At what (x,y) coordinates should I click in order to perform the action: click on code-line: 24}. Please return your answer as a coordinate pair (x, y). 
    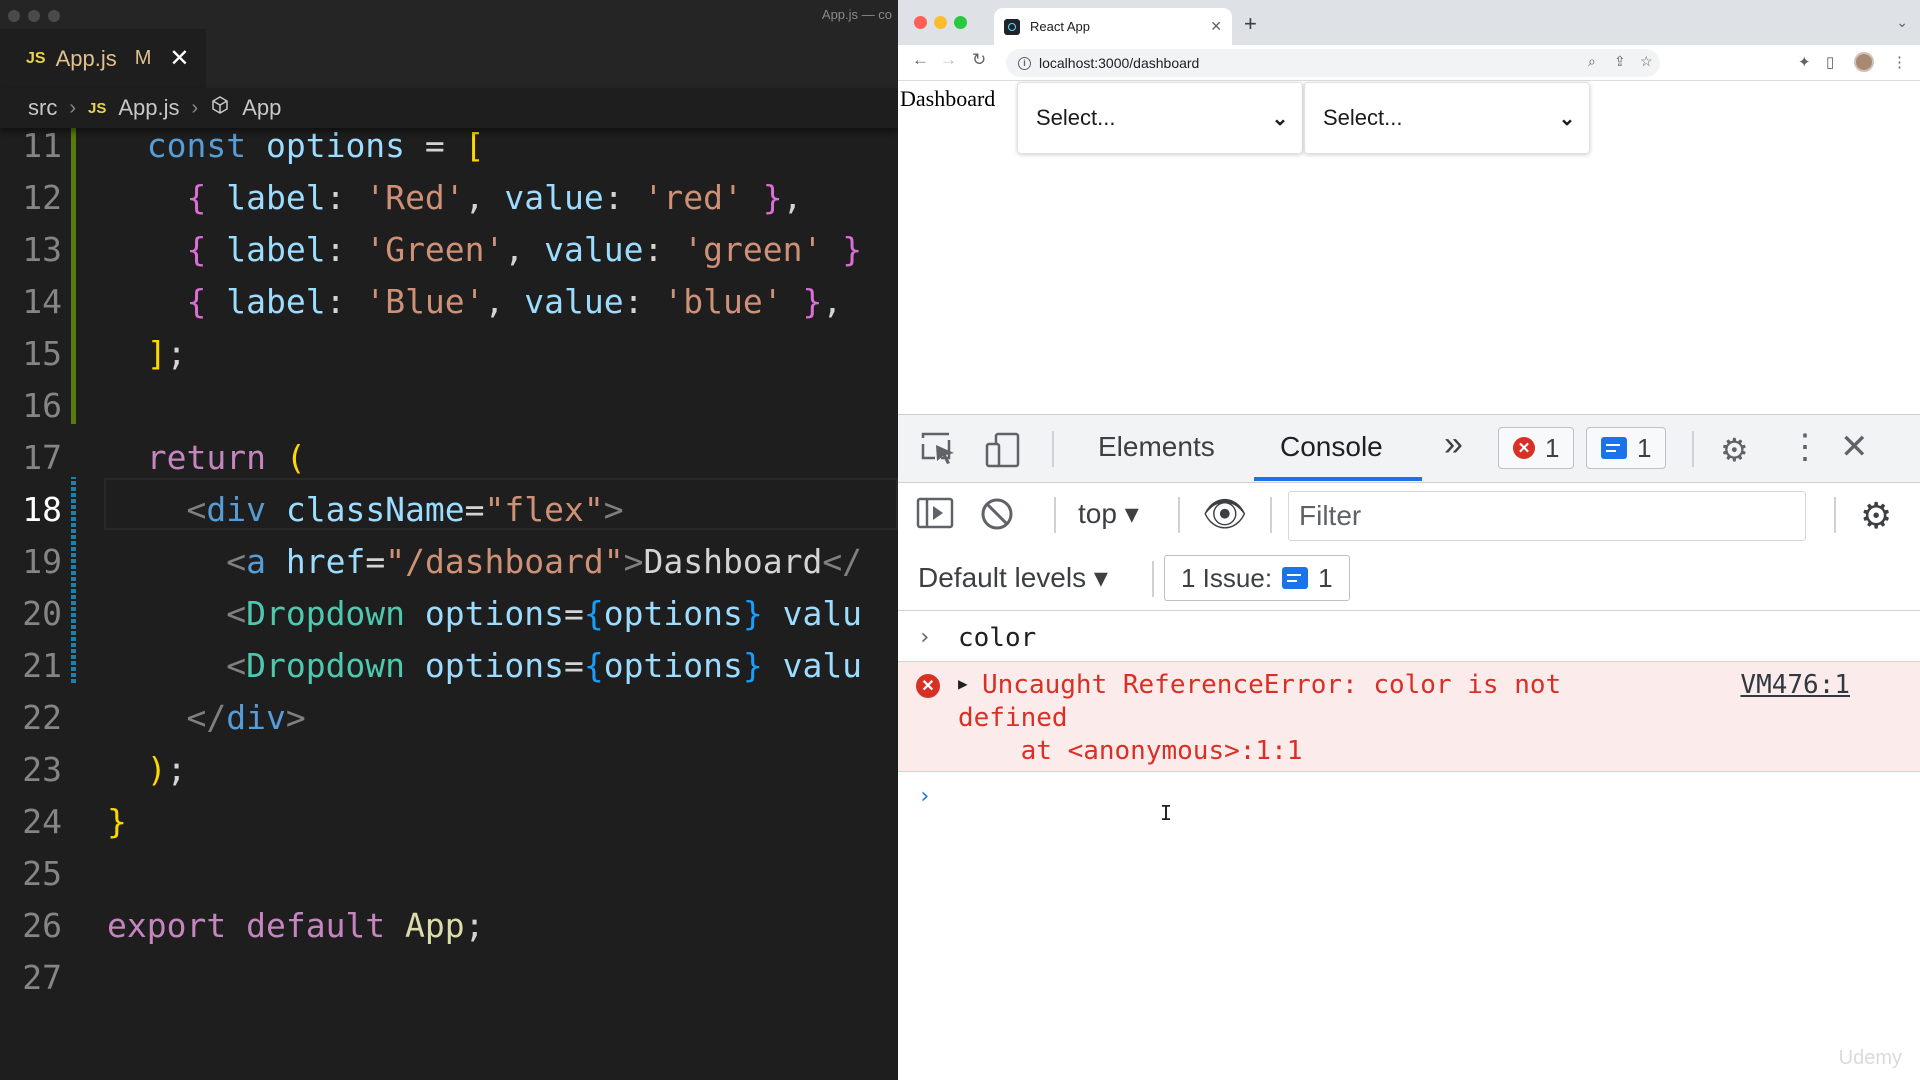
    Looking at the image, I should click on (449, 822).